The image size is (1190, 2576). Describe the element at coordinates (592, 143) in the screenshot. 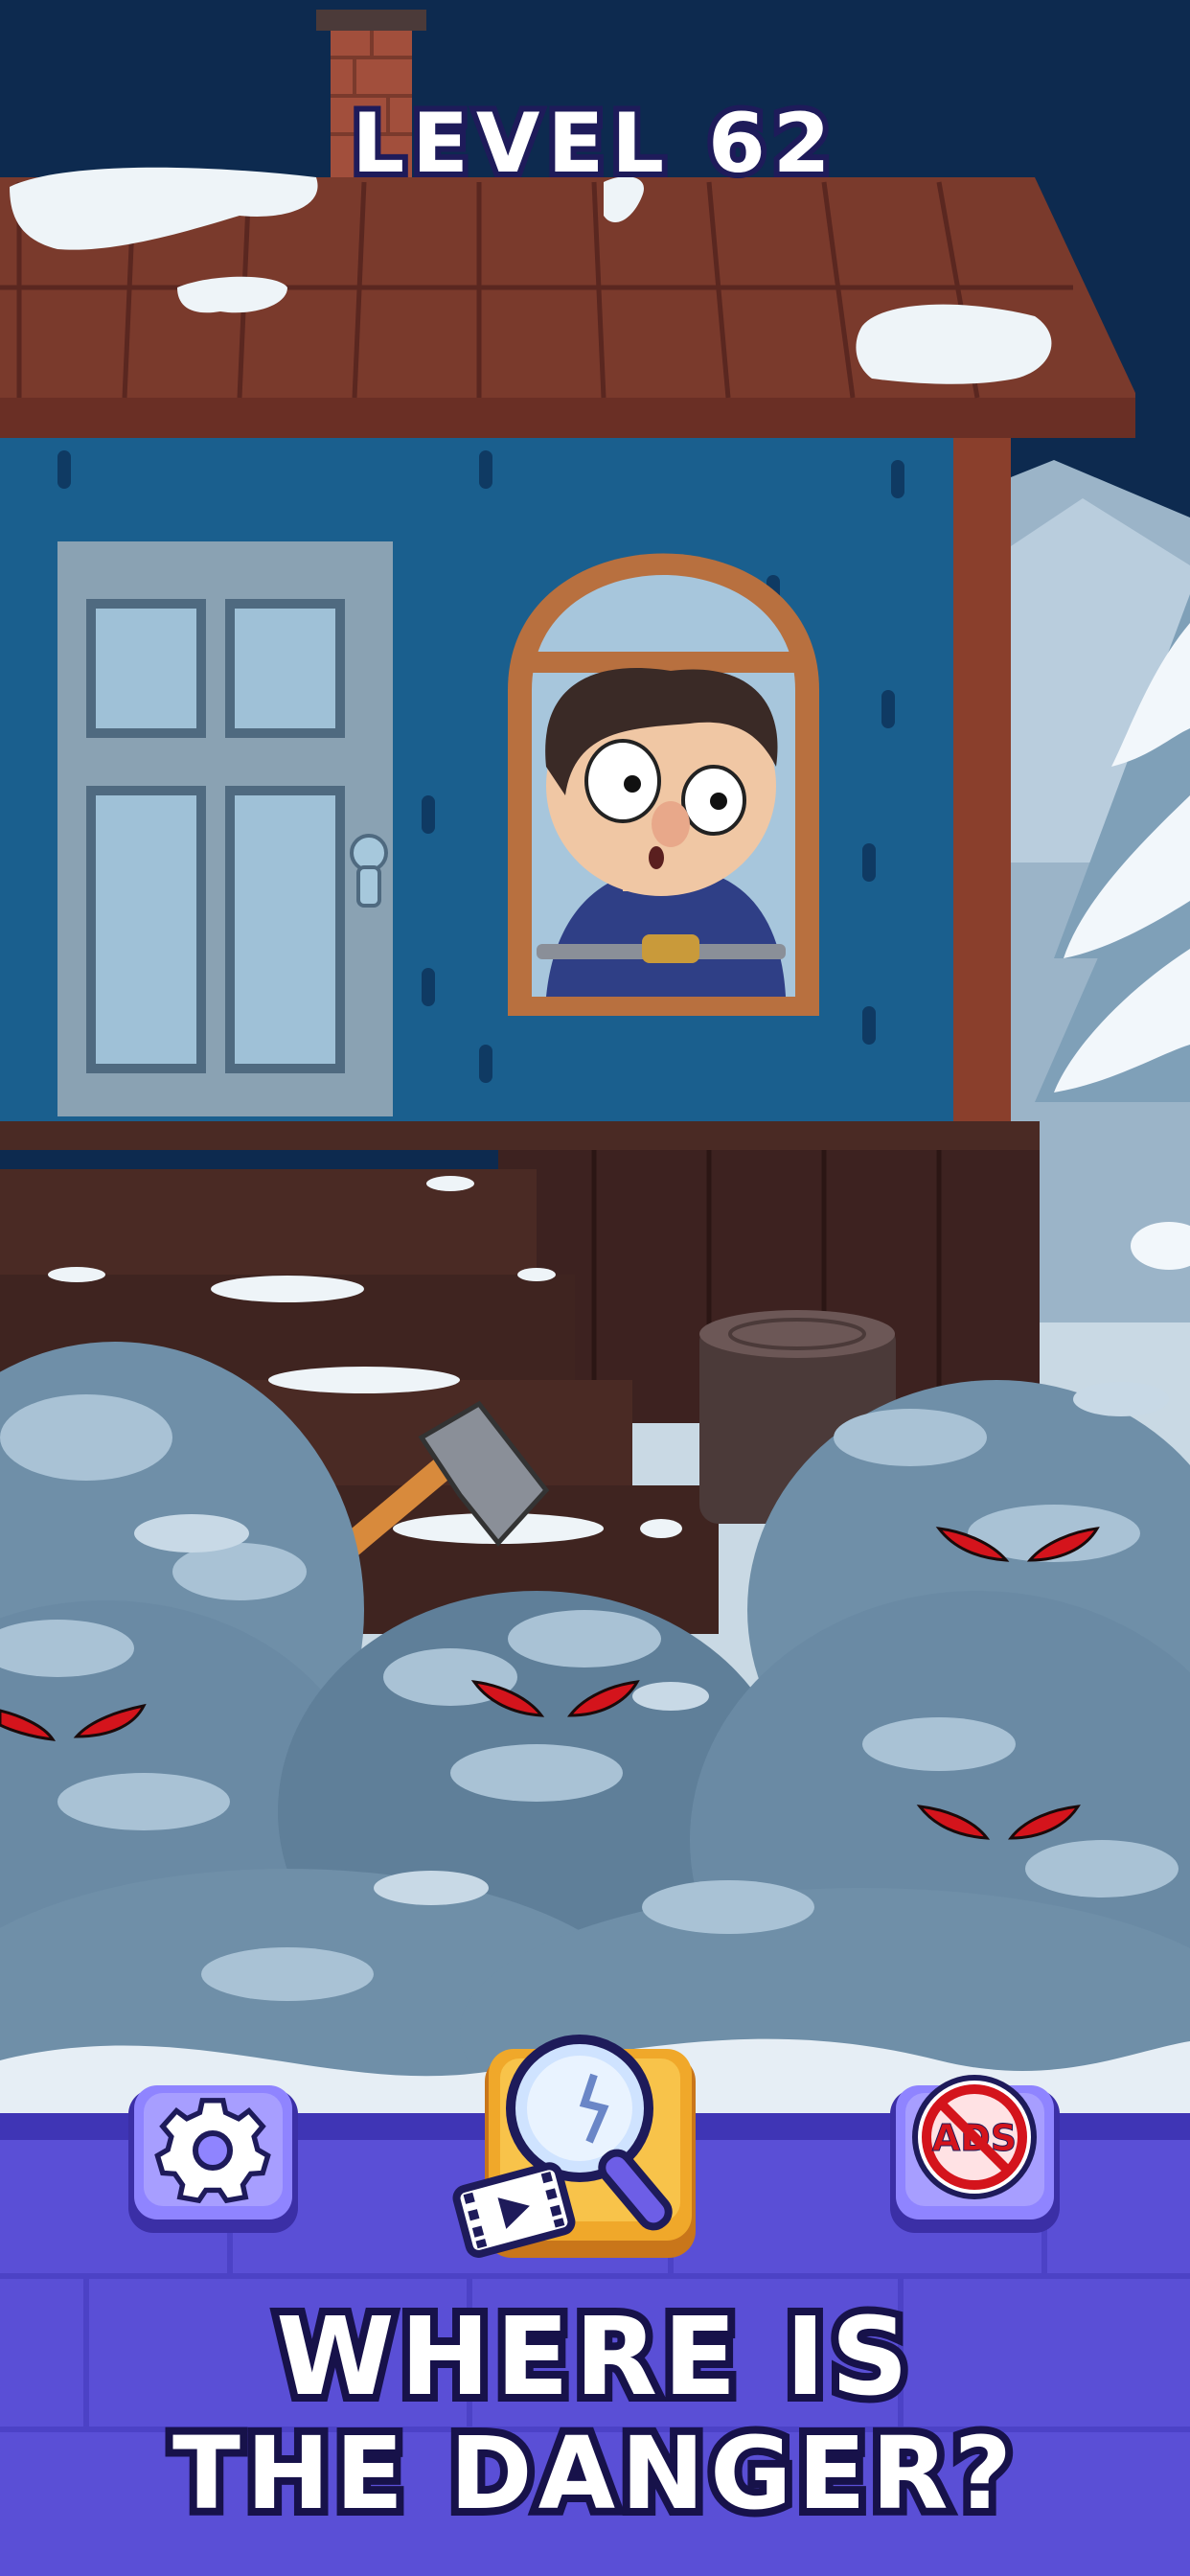

I see `level-title: LEVEL 62` at that location.